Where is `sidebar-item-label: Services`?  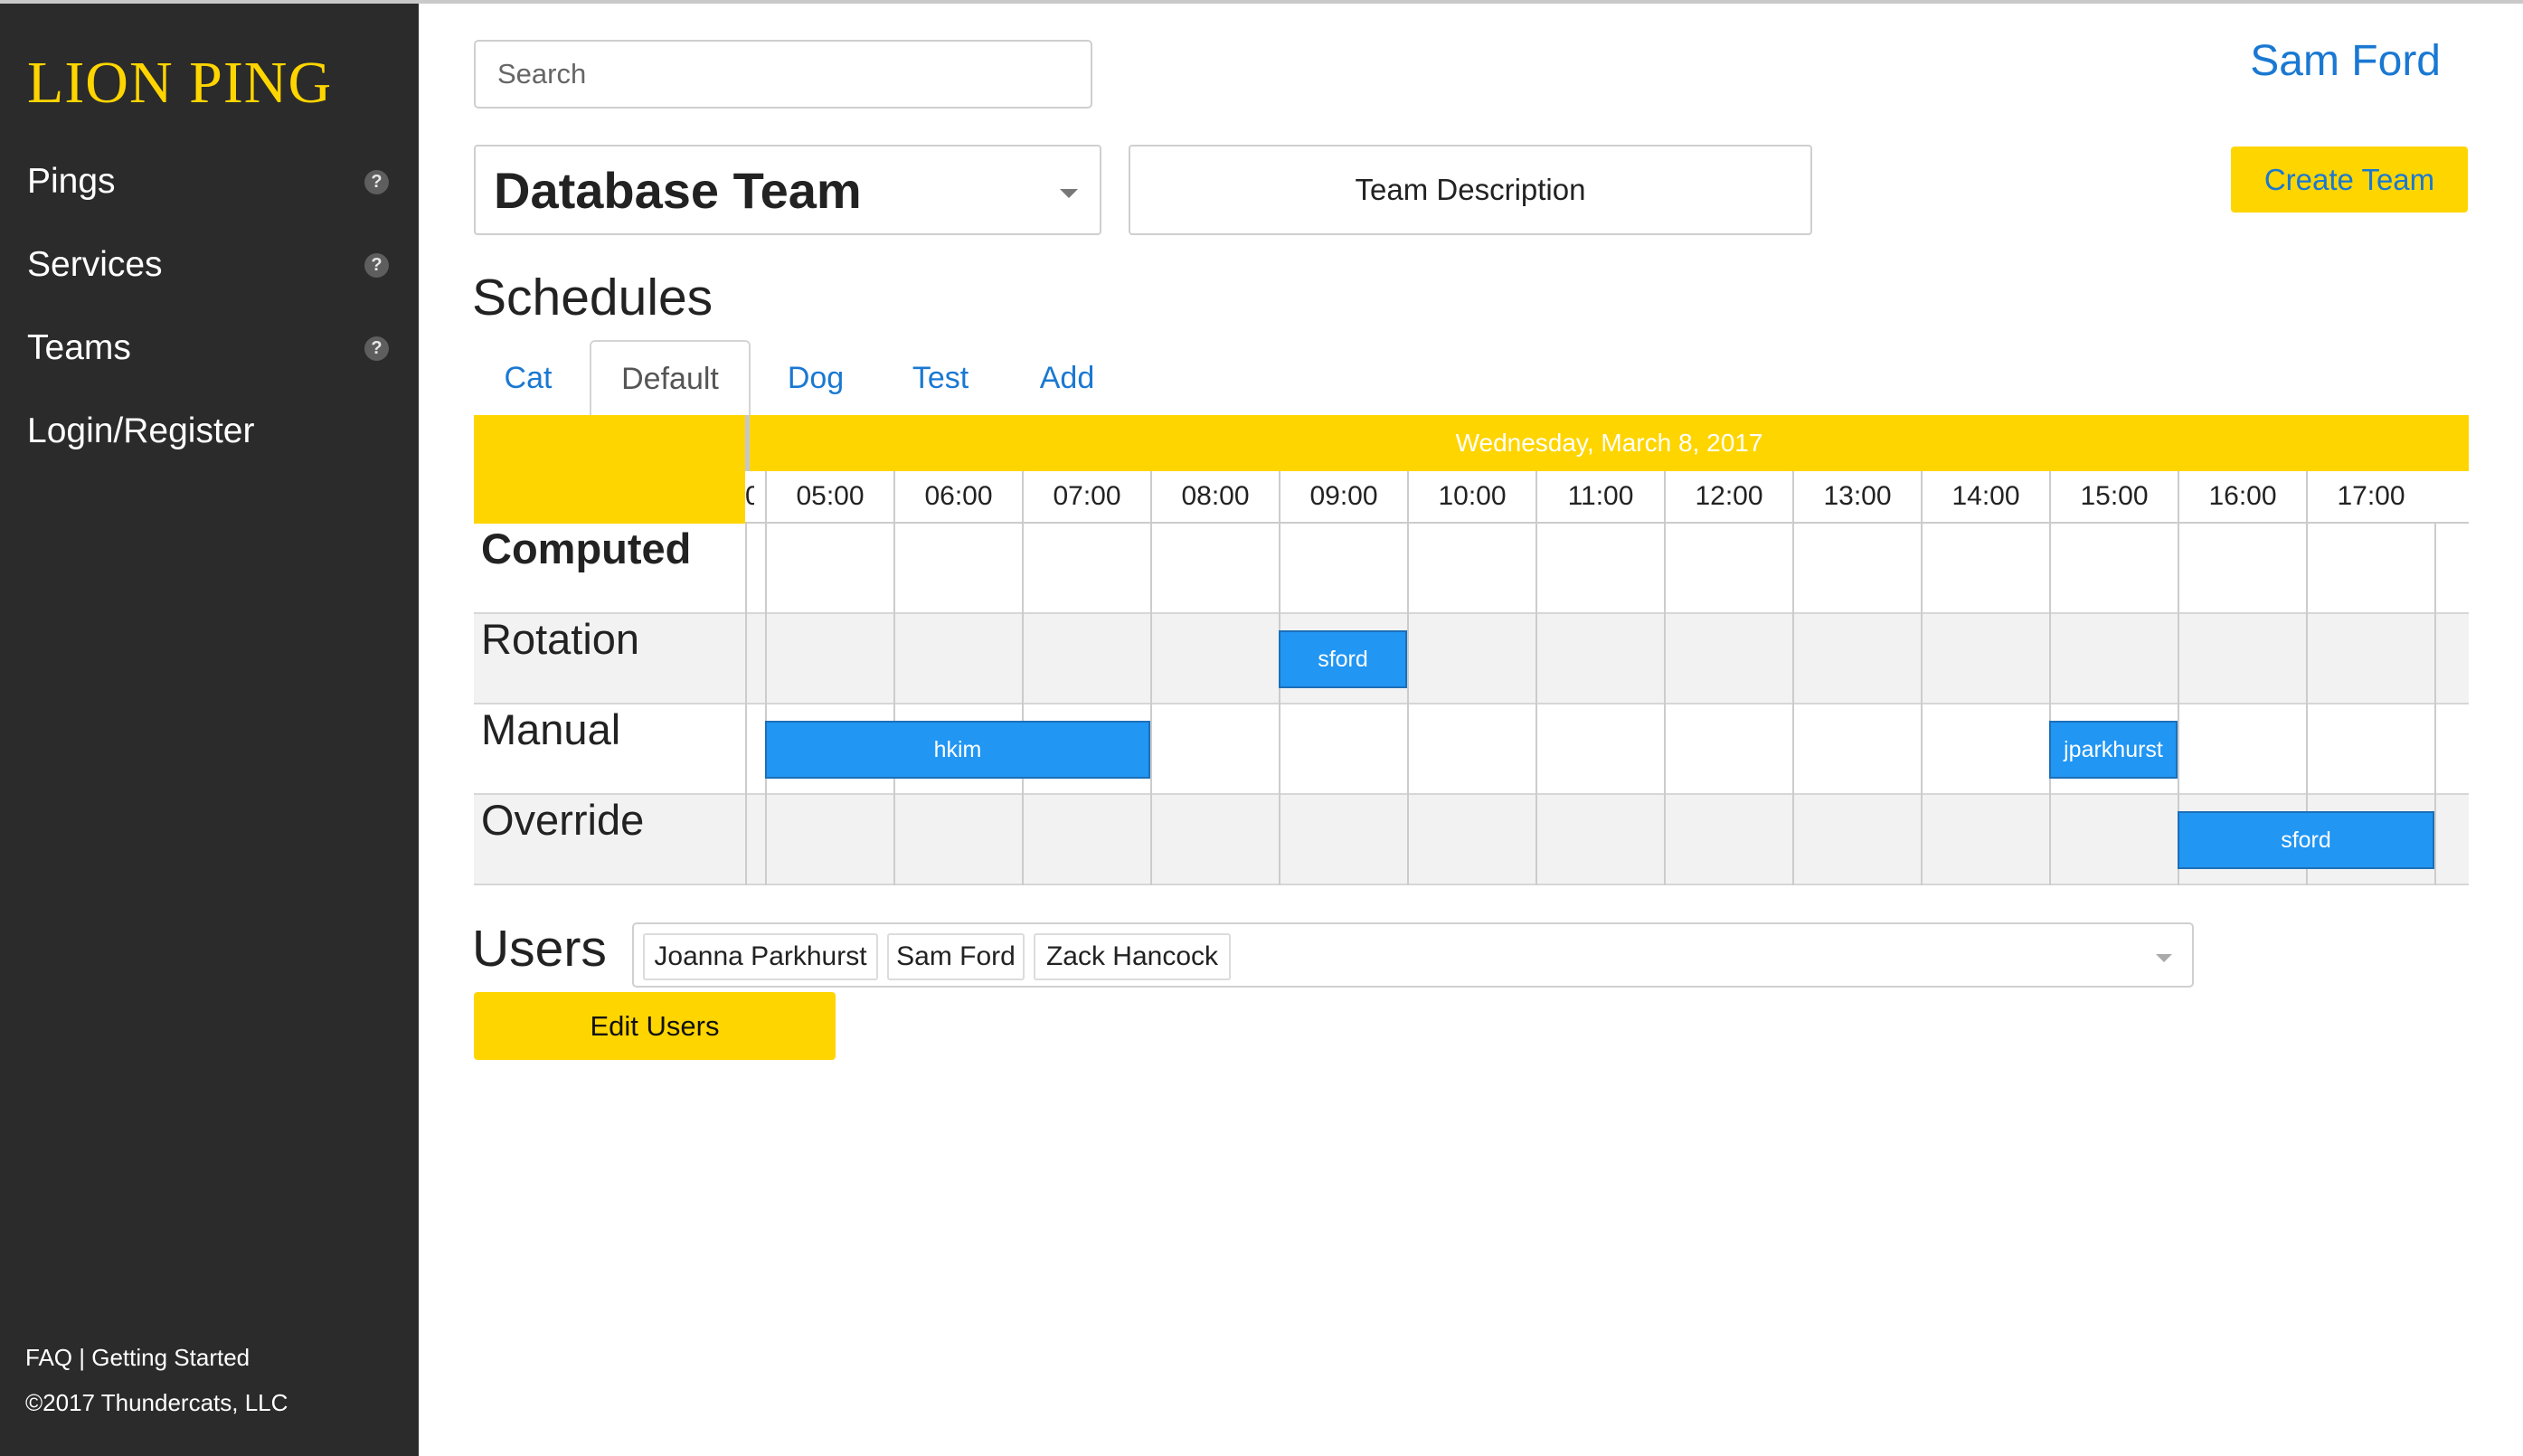 sidebar-item-label: Services is located at coordinates (95, 264).